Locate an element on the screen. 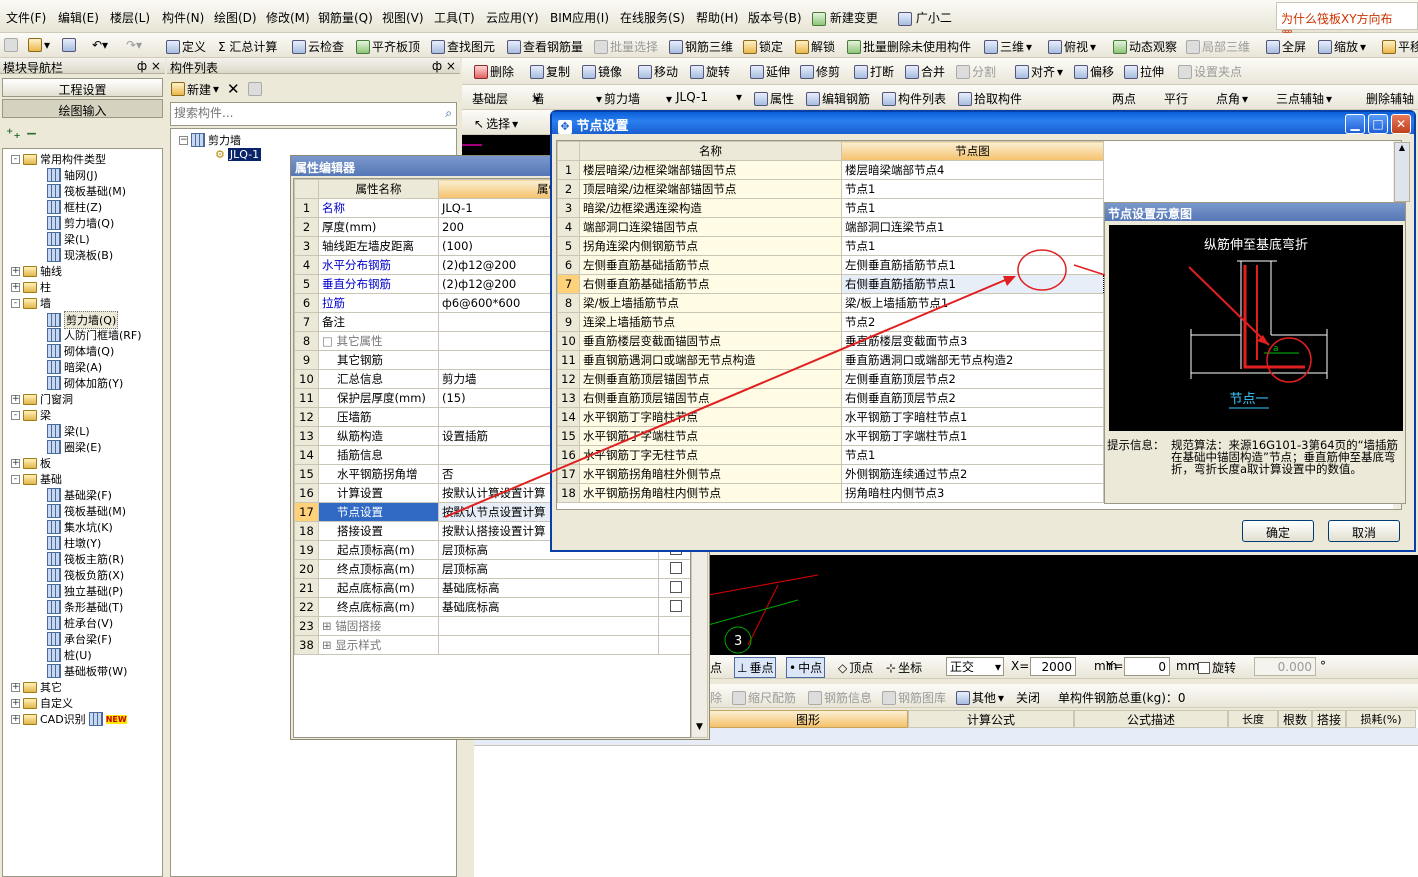 The width and height of the screenshot is (1418, 877). rotate-checkbox: 旋转 is located at coordinates (1217, 667).